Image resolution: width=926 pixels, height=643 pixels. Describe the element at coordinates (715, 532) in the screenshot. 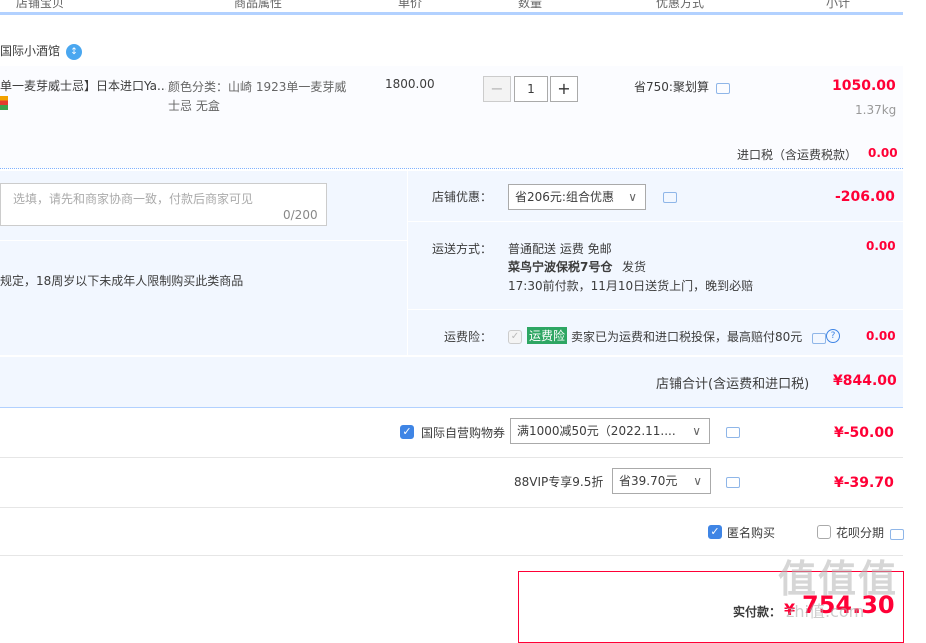

I see `anonymous-checkbox: ✓` at that location.